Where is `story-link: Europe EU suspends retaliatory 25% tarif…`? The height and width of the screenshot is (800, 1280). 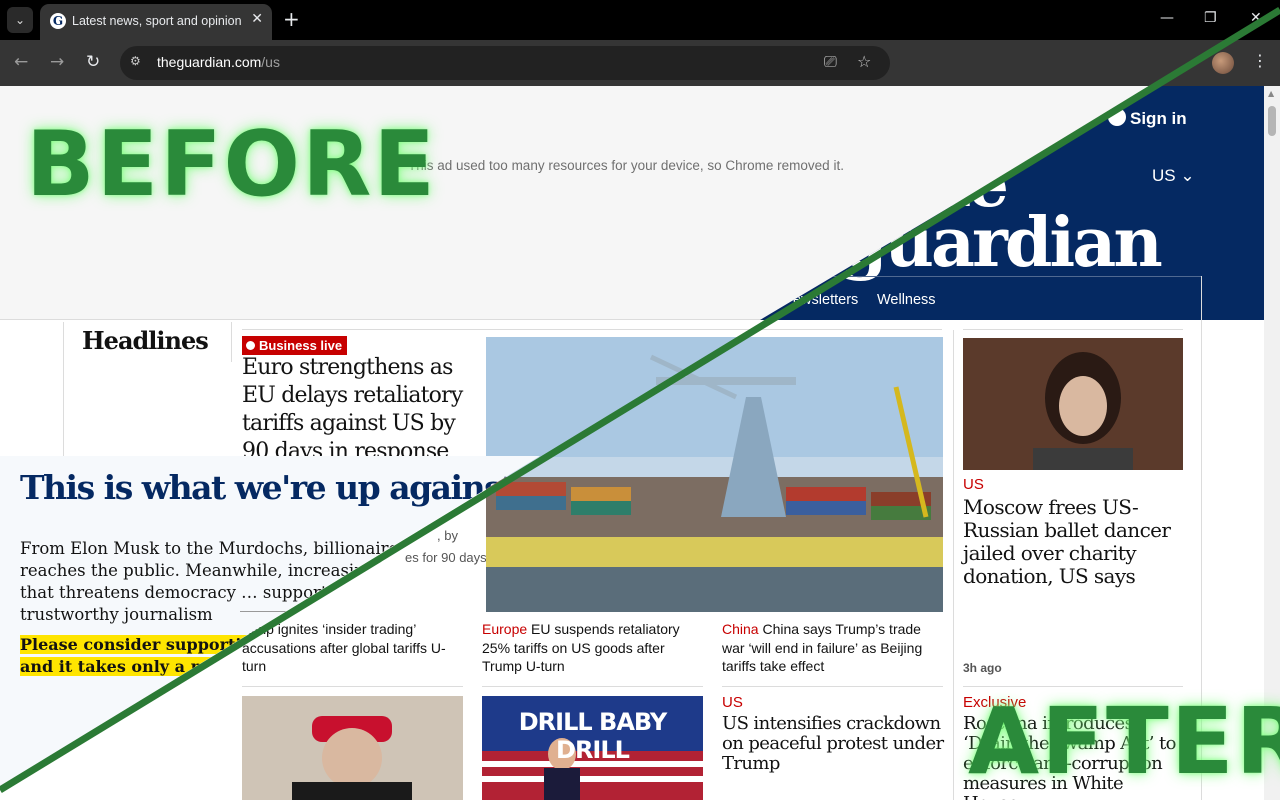 story-link: Europe EU suspends retaliatory 25% tarif… is located at coordinates (590, 648).